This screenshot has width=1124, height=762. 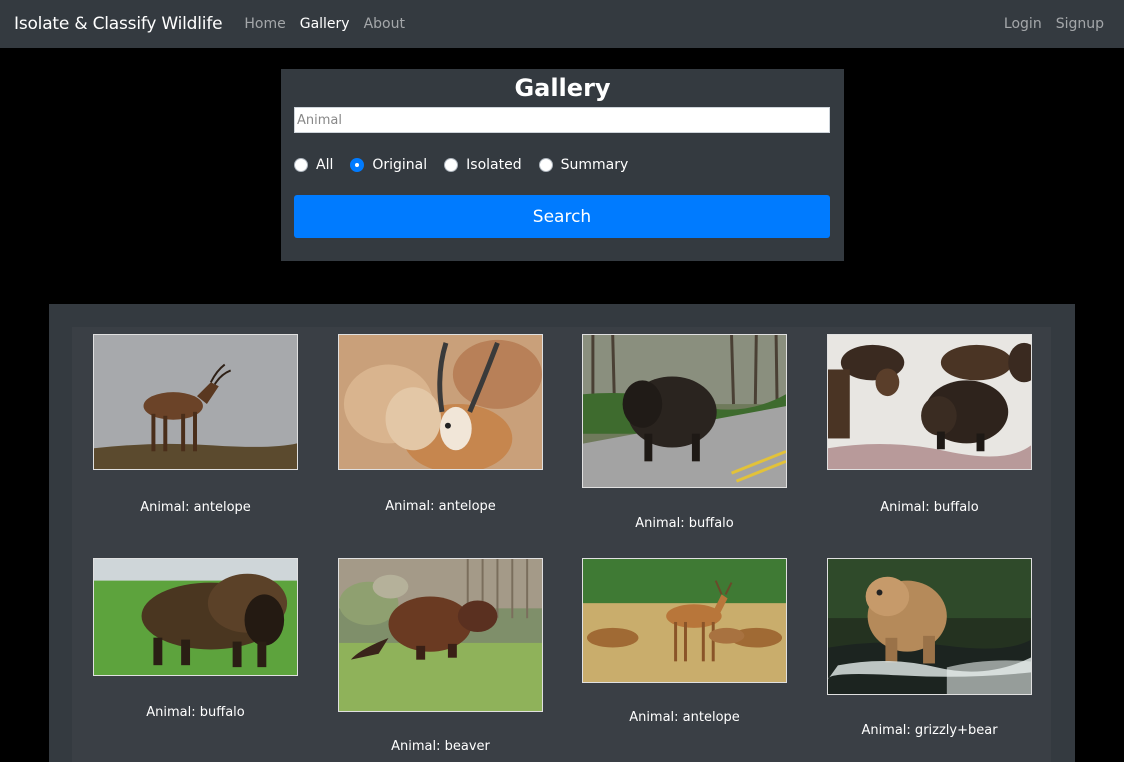 What do you see at coordinates (357, 165) in the screenshot?
I see `radio-original-circle` at bounding box center [357, 165].